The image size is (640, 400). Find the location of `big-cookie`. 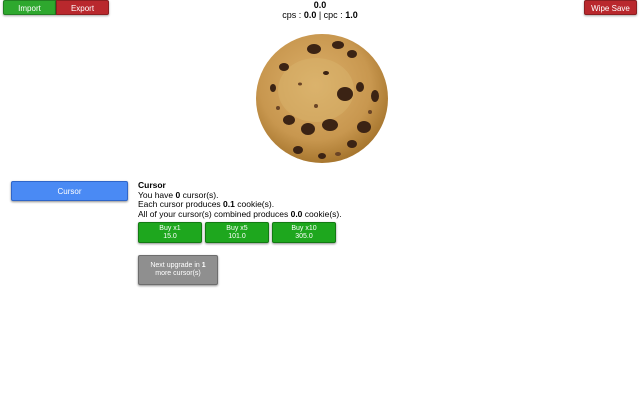

big-cookie is located at coordinates (322, 98).